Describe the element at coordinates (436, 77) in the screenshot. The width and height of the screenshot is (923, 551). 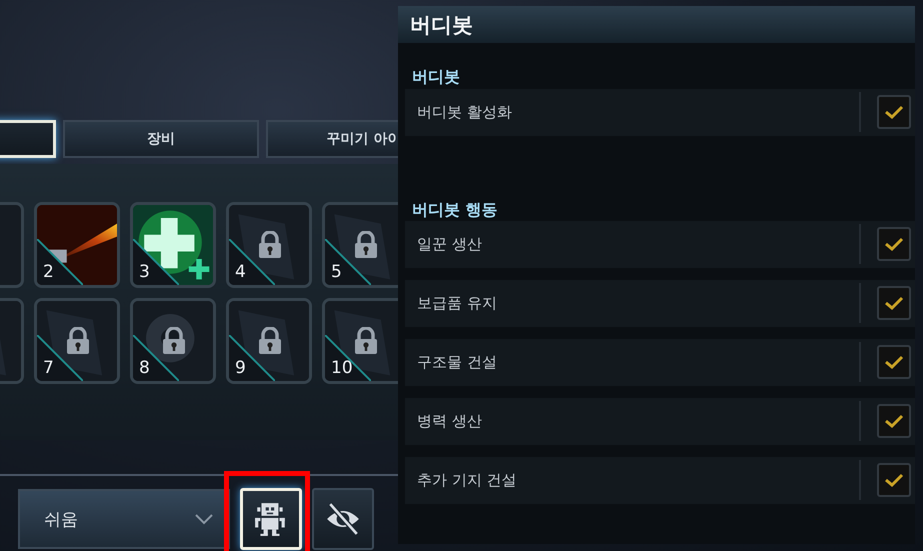
I see `section-heading: 버디봇` at that location.